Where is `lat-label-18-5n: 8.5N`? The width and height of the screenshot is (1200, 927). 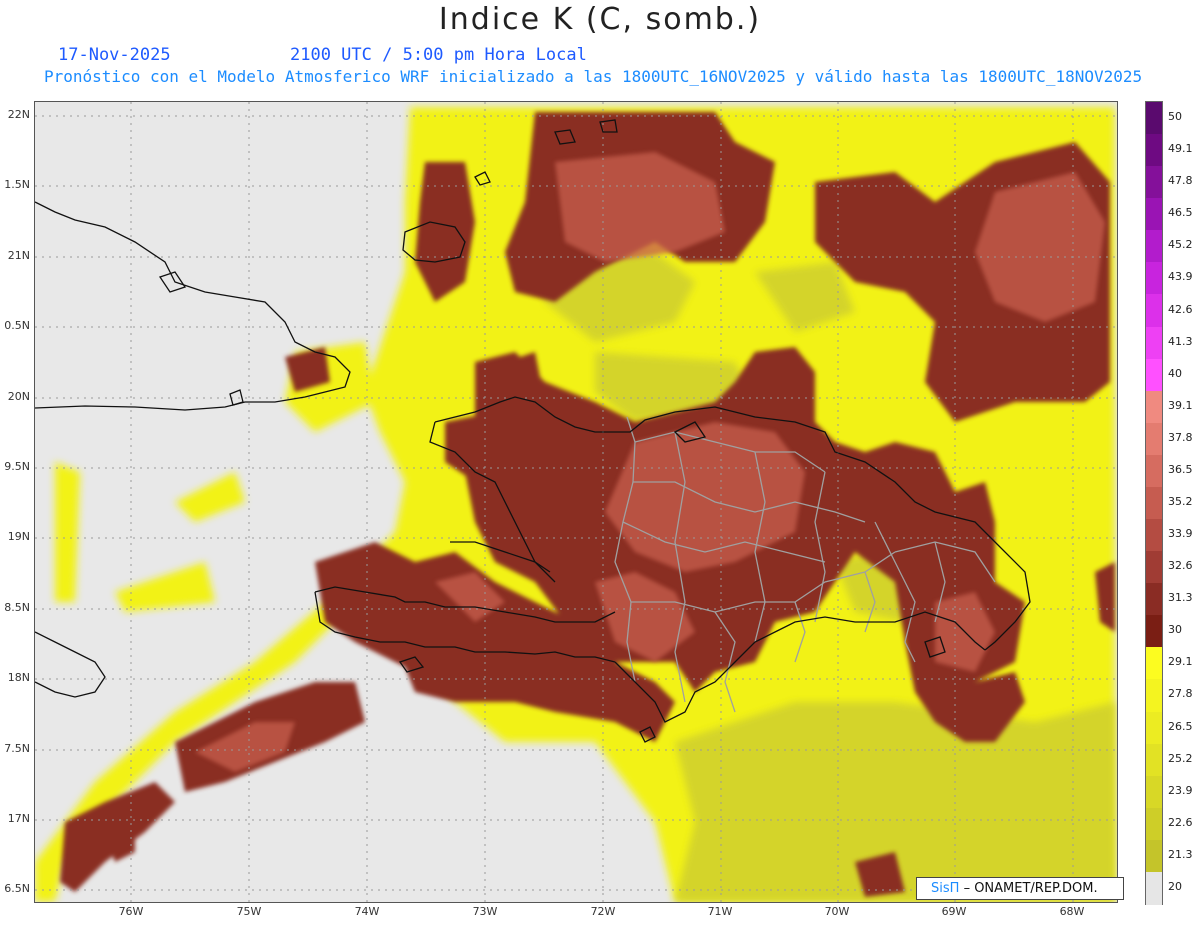
lat-label-18-5n: 8.5N is located at coordinates (17, 607).